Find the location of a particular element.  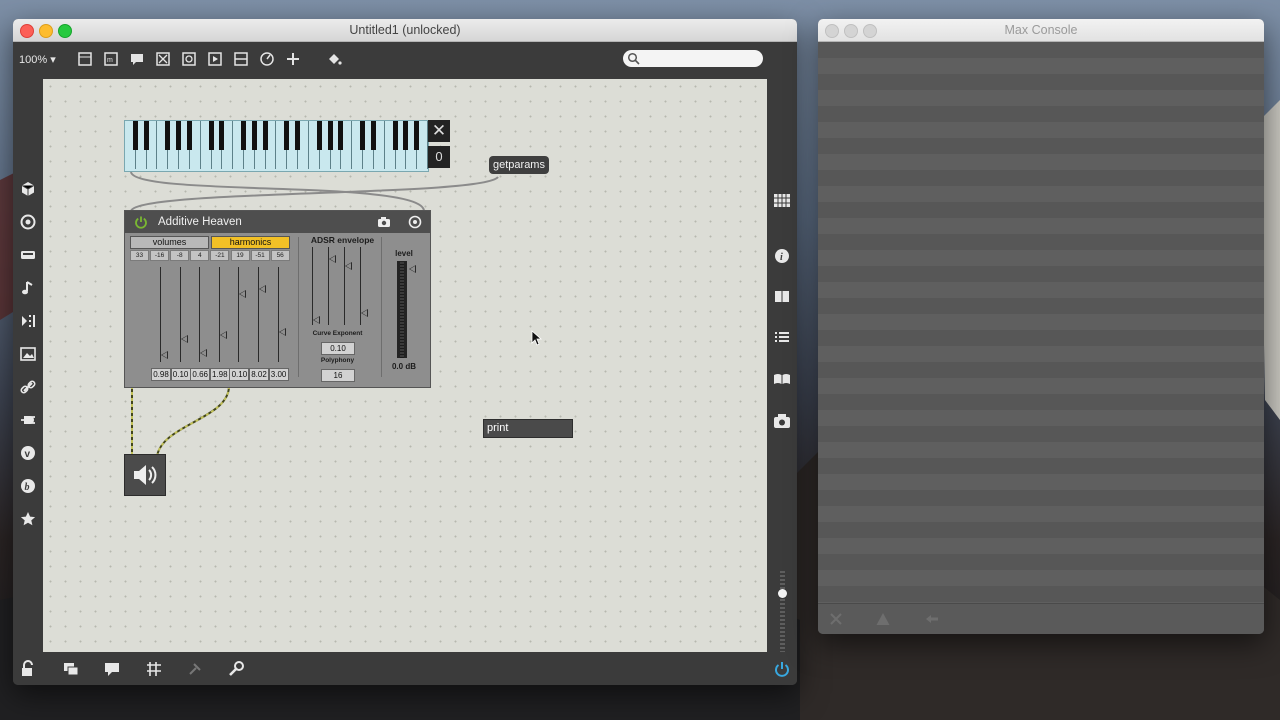

harmonic-number-box: 33 is located at coordinates (139, 255).